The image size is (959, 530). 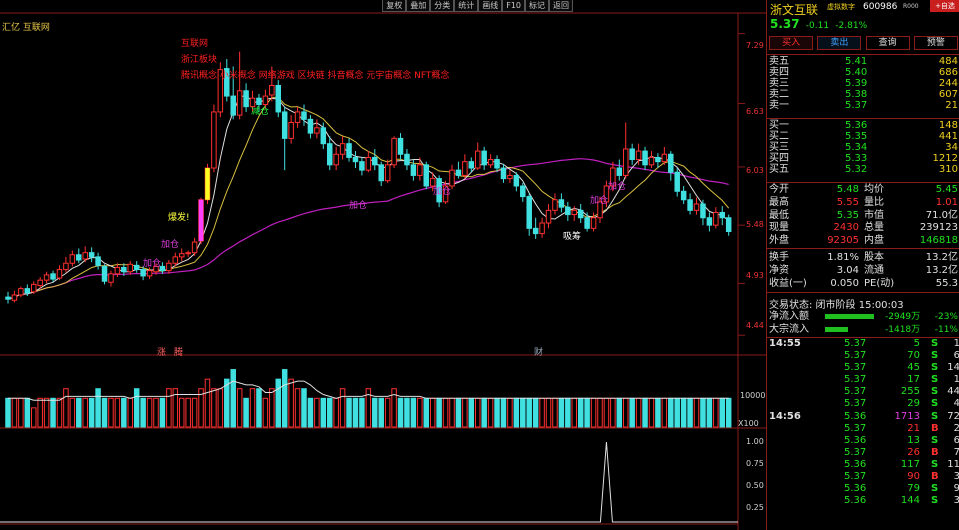 I want to click on tick-count: 44, so click(x=953, y=392).